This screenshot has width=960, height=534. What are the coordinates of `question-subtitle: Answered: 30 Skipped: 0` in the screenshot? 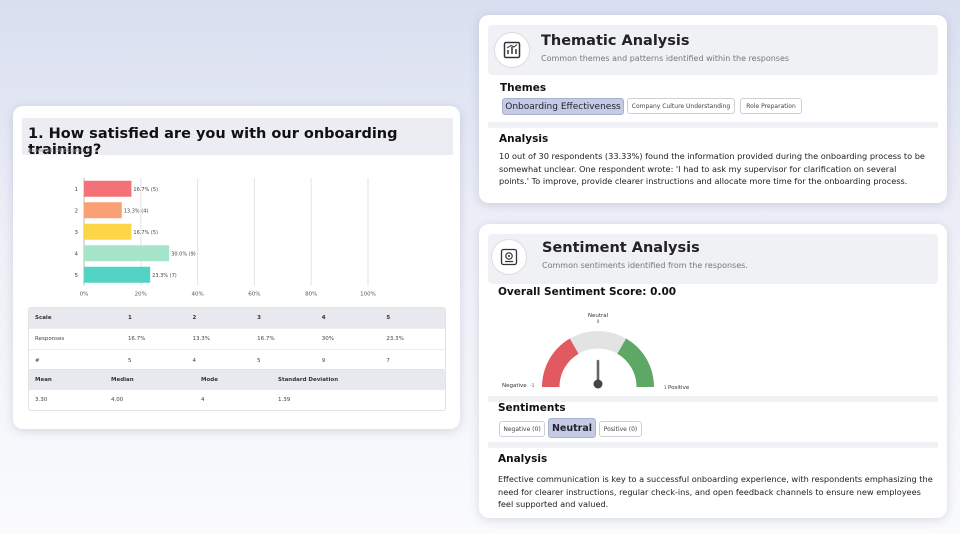 It's located at (59, 151).